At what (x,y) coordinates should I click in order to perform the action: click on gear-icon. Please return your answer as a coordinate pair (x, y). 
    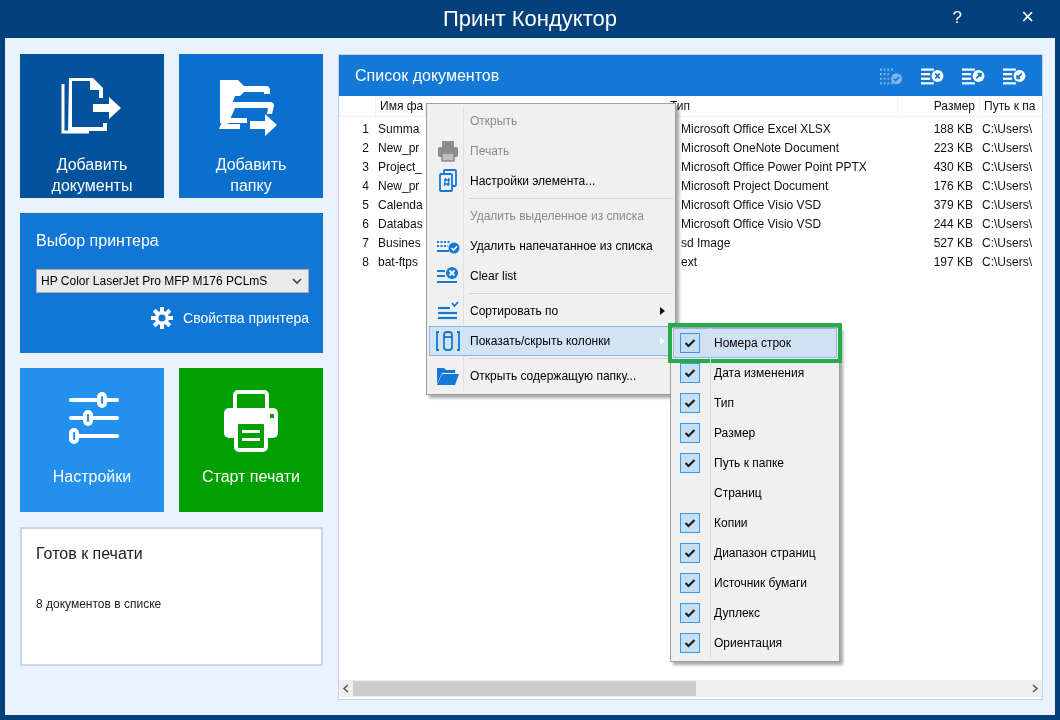
    Looking at the image, I should click on (162, 318).